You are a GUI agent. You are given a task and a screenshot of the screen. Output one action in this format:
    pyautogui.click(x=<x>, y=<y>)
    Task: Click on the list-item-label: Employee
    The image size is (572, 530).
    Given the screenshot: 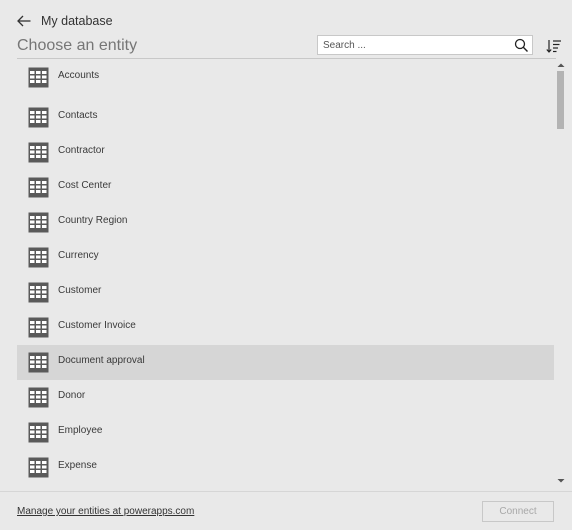 What is the action you would take?
    pyautogui.click(x=80, y=430)
    